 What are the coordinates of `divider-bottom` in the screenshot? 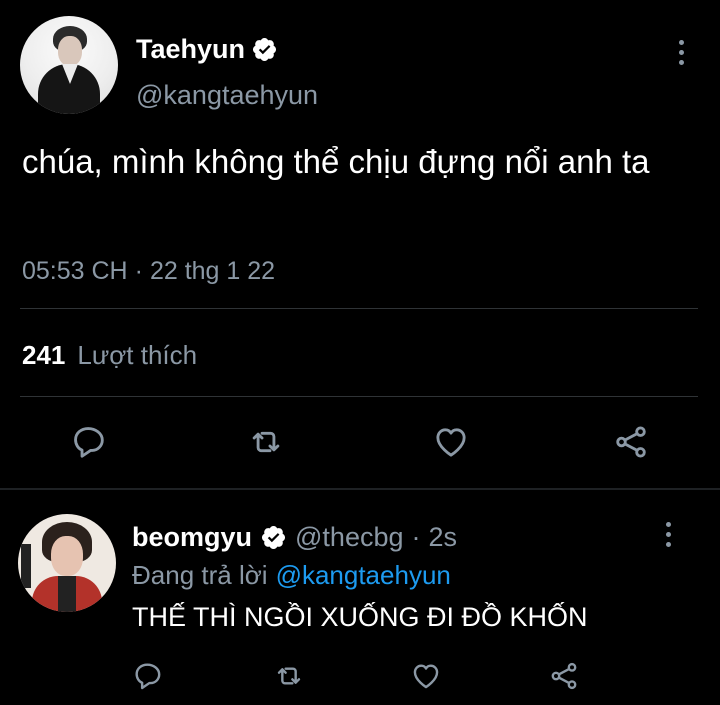 It's located at (360, 489).